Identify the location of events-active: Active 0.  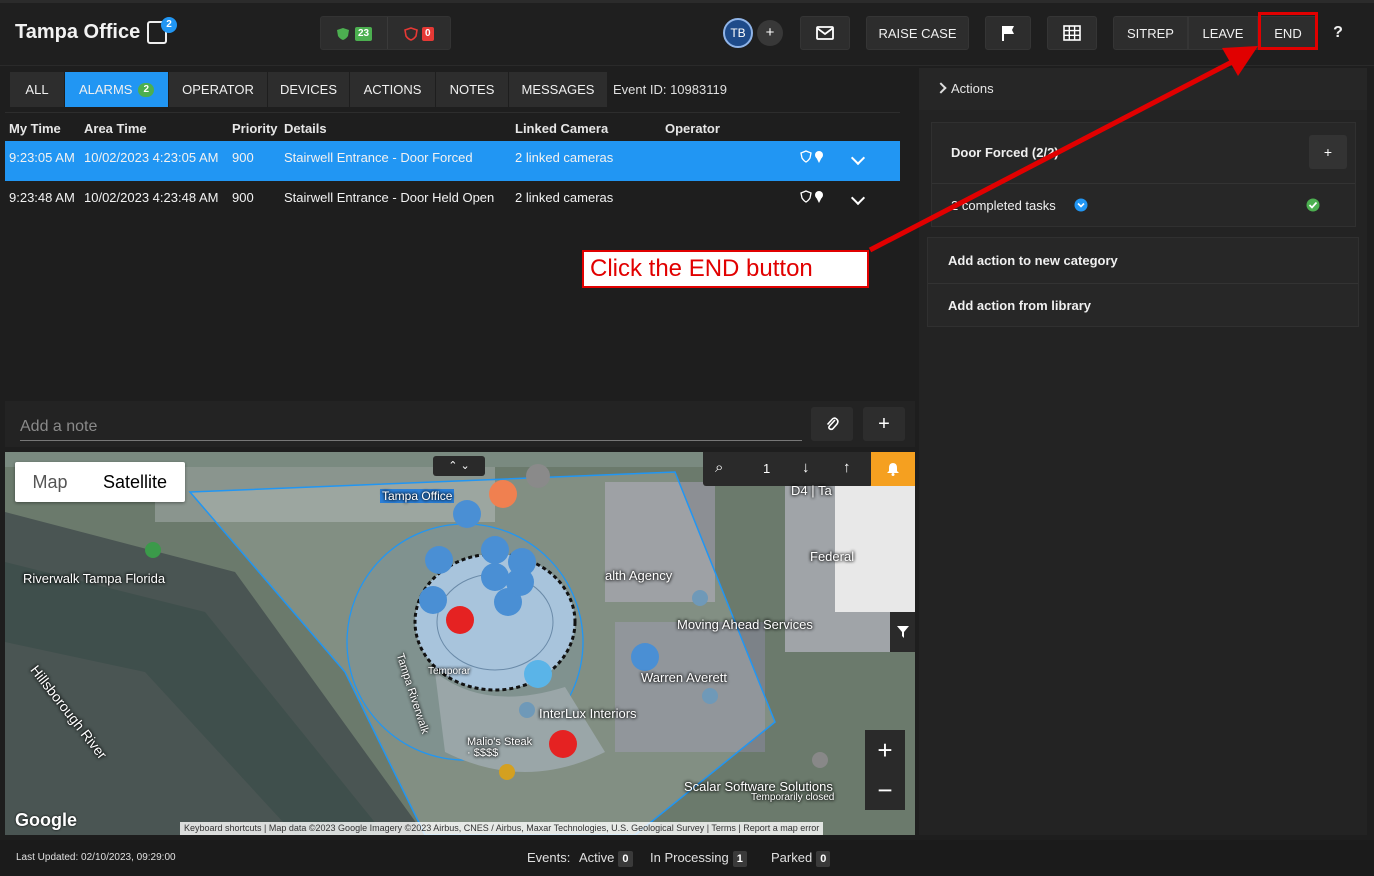
(606, 858).